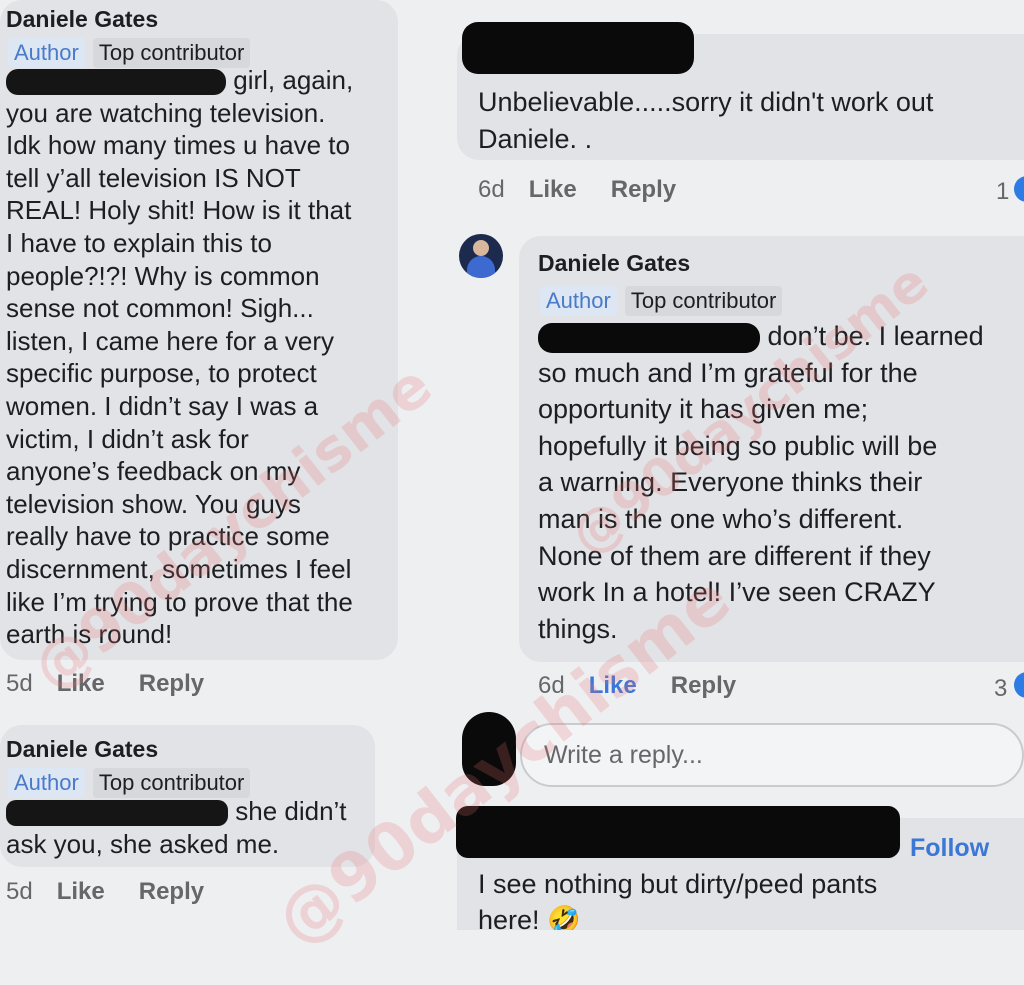 The height and width of the screenshot is (985, 1024). What do you see at coordinates (481, 248) in the screenshot?
I see `avatar-head` at bounding box center [481, 248].